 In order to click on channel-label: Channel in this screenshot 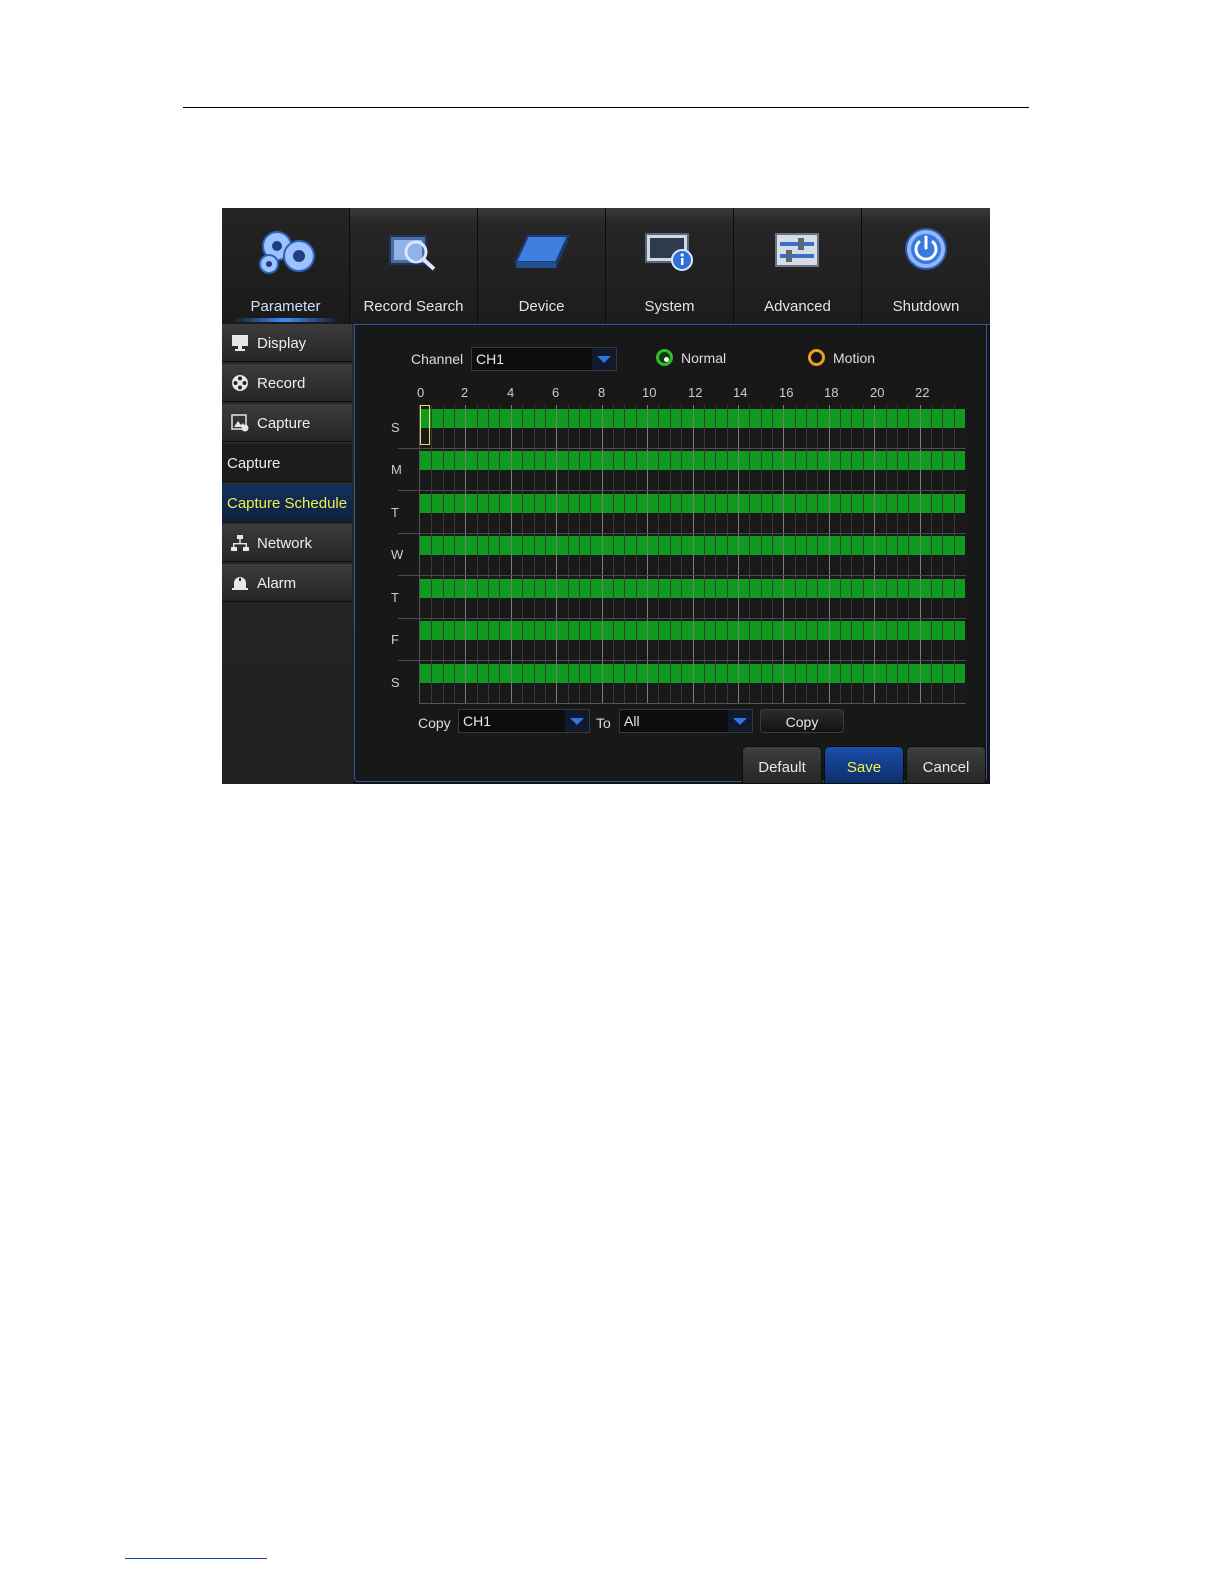, I will do `click(437, 359)`.